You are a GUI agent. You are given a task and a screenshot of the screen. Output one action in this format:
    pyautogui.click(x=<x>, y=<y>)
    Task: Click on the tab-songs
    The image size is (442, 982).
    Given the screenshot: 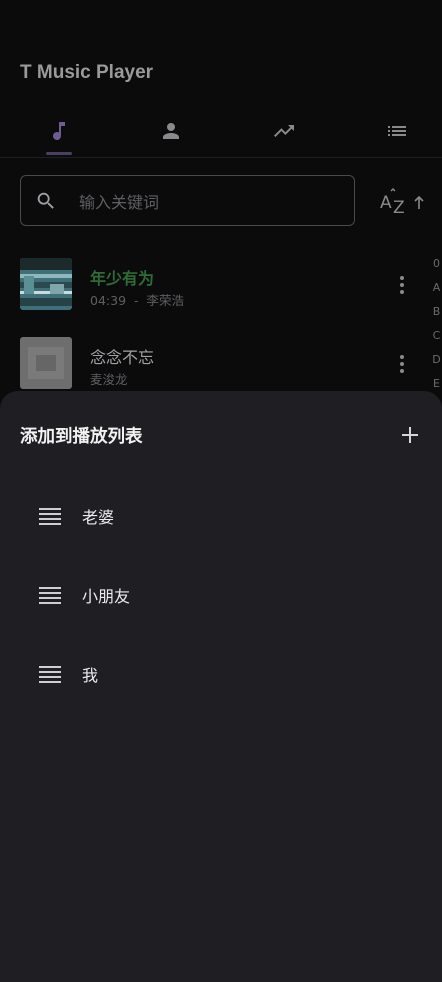 What is the action you would take?
    pyautogui.click(x=59, y=131)
    